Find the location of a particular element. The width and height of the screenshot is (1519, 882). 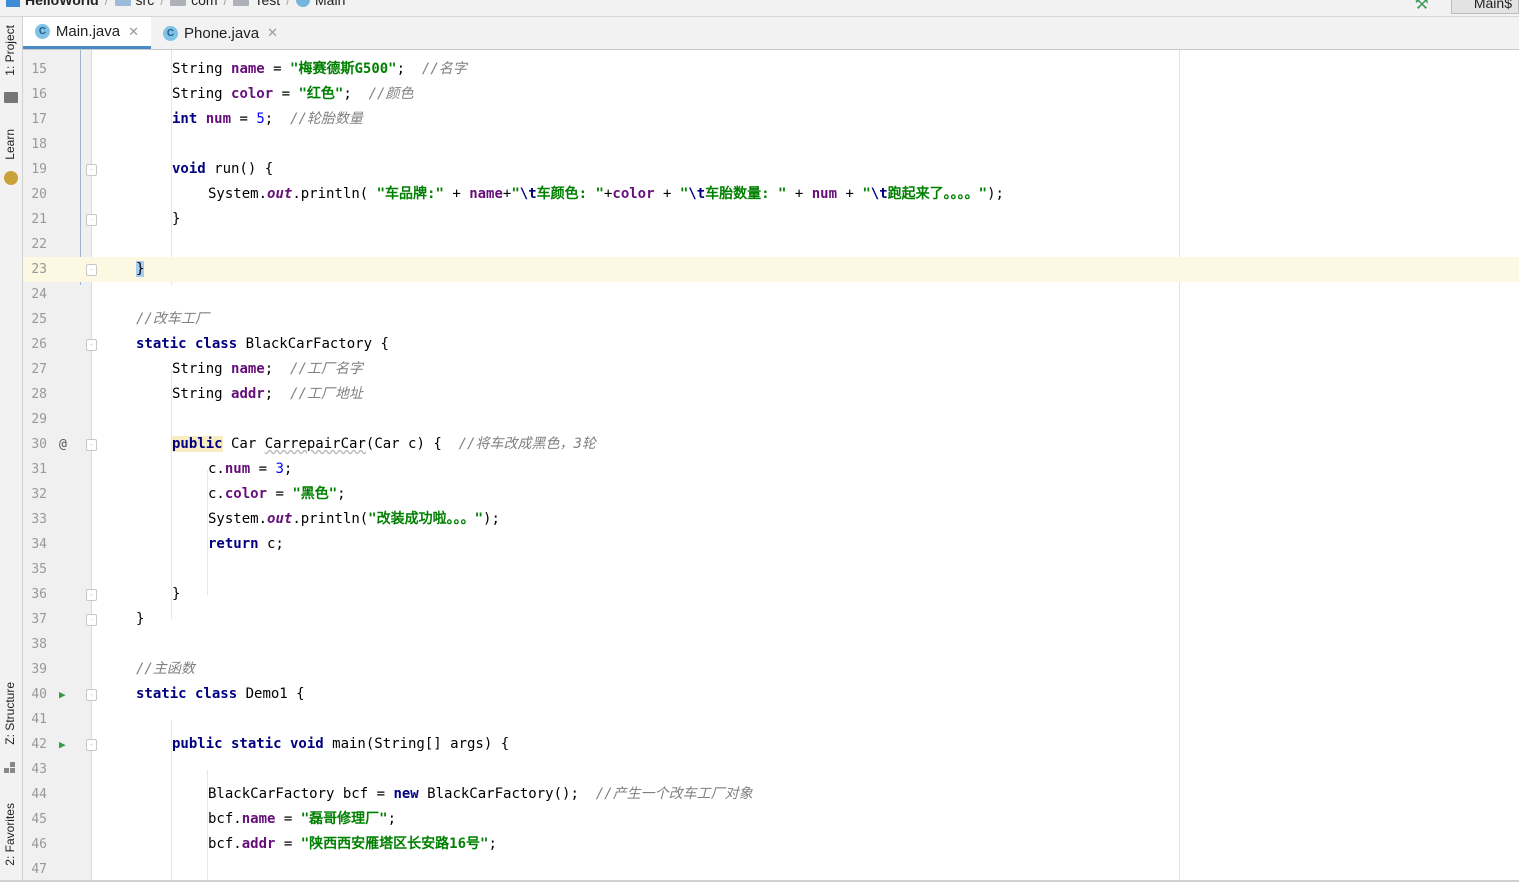

code-line: 47 is located at coordinates (771, 869).